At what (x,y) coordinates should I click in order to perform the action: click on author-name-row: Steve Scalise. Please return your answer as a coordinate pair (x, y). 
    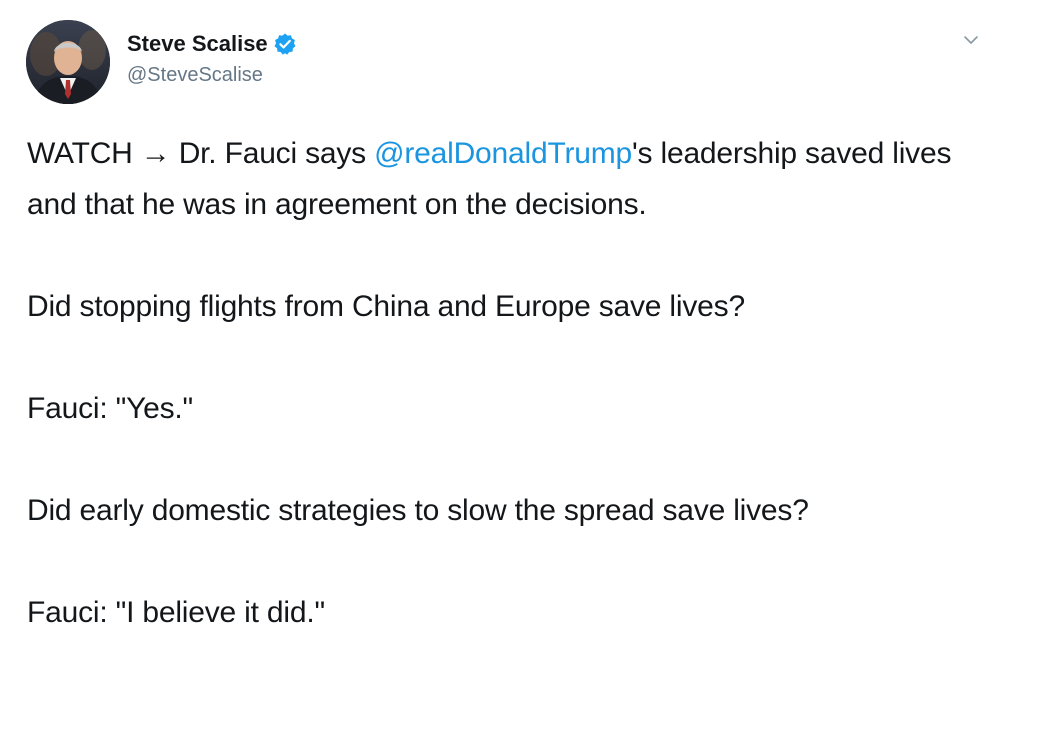
    Looking at the image, I should click on (212, 44).